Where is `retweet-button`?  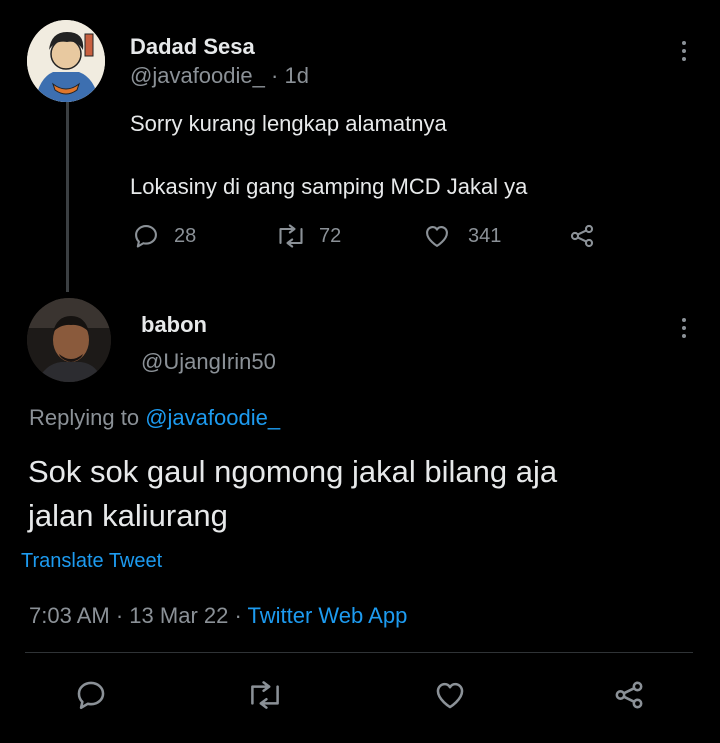
retweet-button is located at coordinates (265, 695).